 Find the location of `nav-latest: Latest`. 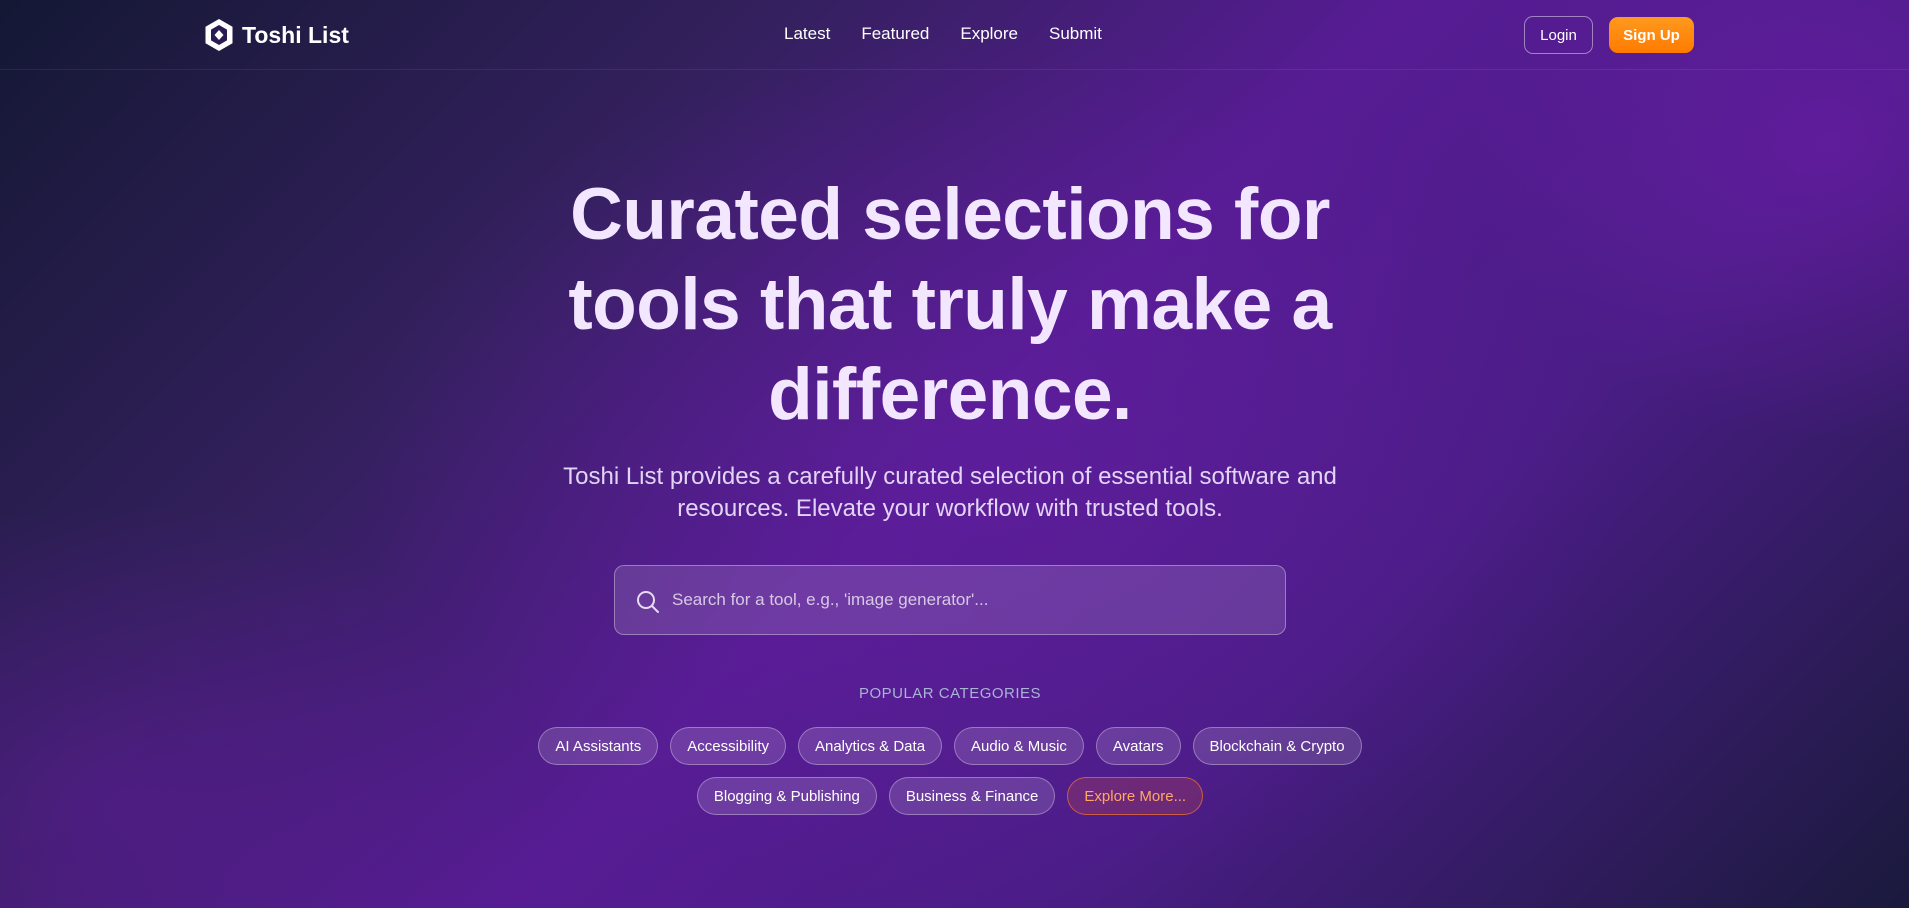

nav-latest: Latest is located at coordinates (807, 34).